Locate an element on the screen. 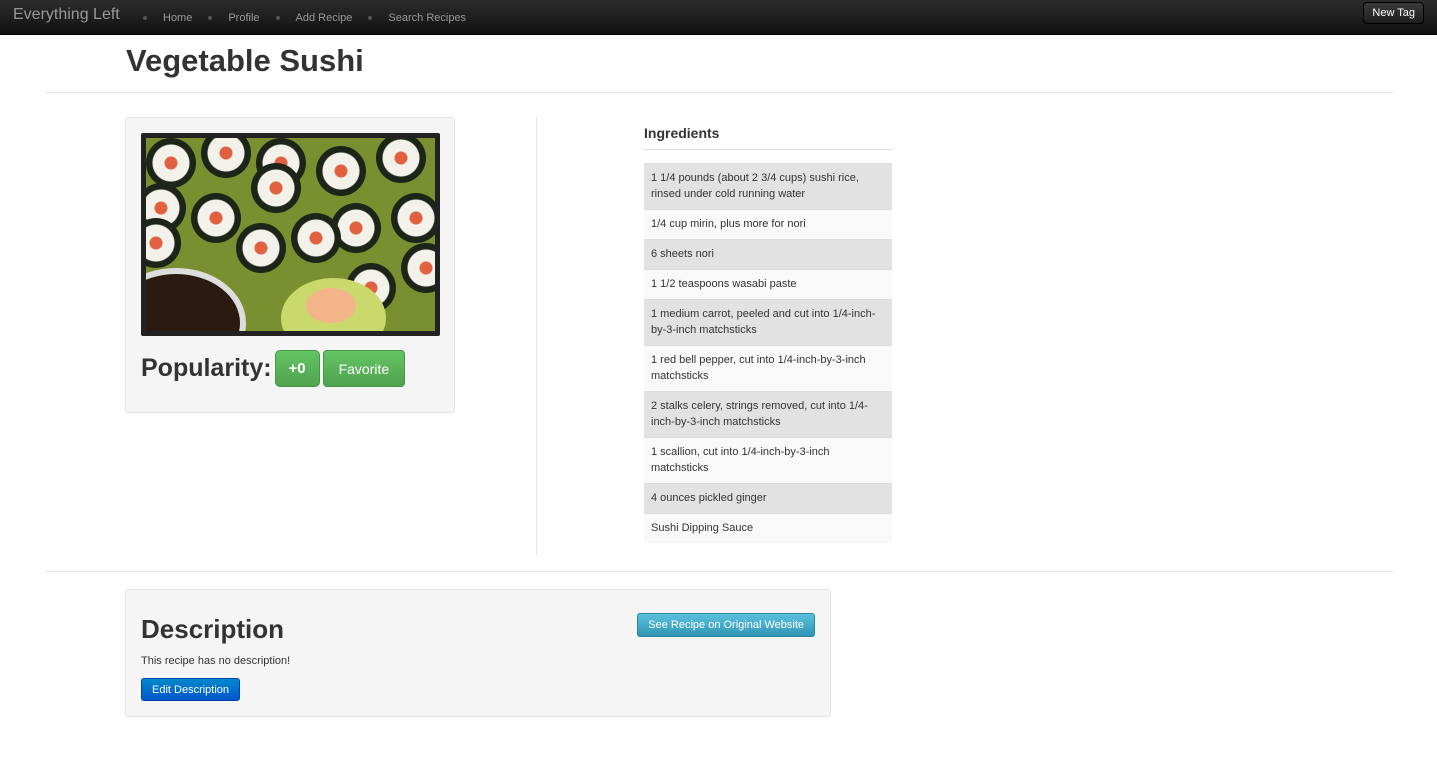  ingredients-heading: Ingredients is located at coordinates (682, 133).